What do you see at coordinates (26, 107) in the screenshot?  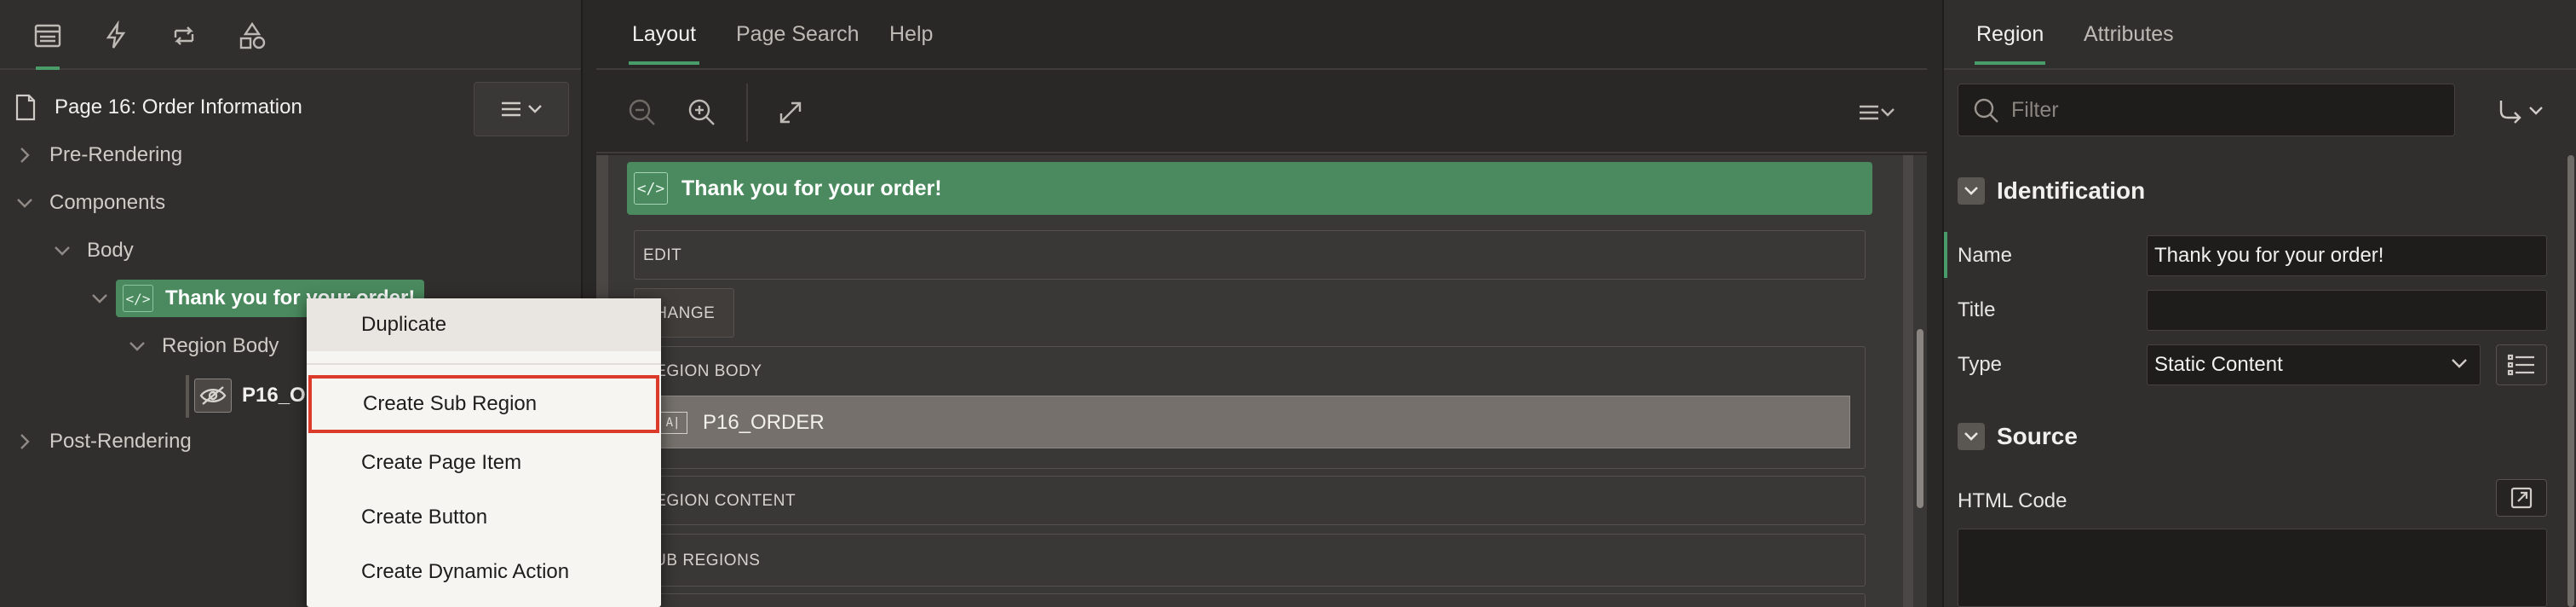 I see `page-icon` at bounding box center [26, 107].